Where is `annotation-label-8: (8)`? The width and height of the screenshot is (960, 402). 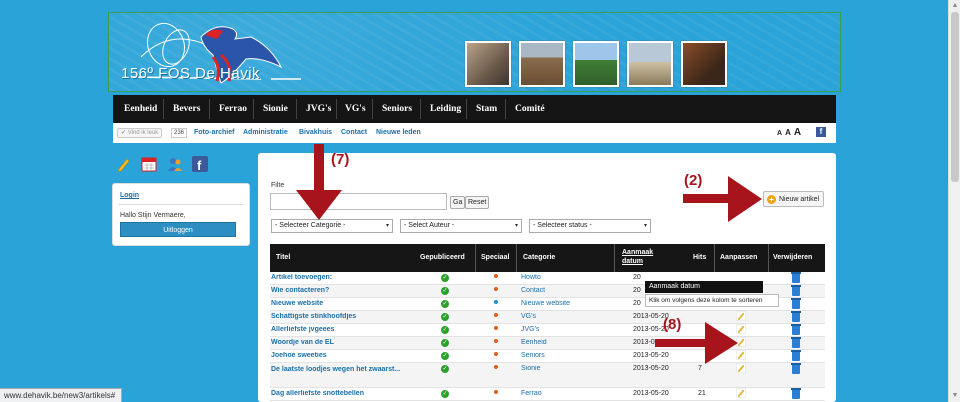
annotation-label-8: (8) is located at coordinates (672, 324).